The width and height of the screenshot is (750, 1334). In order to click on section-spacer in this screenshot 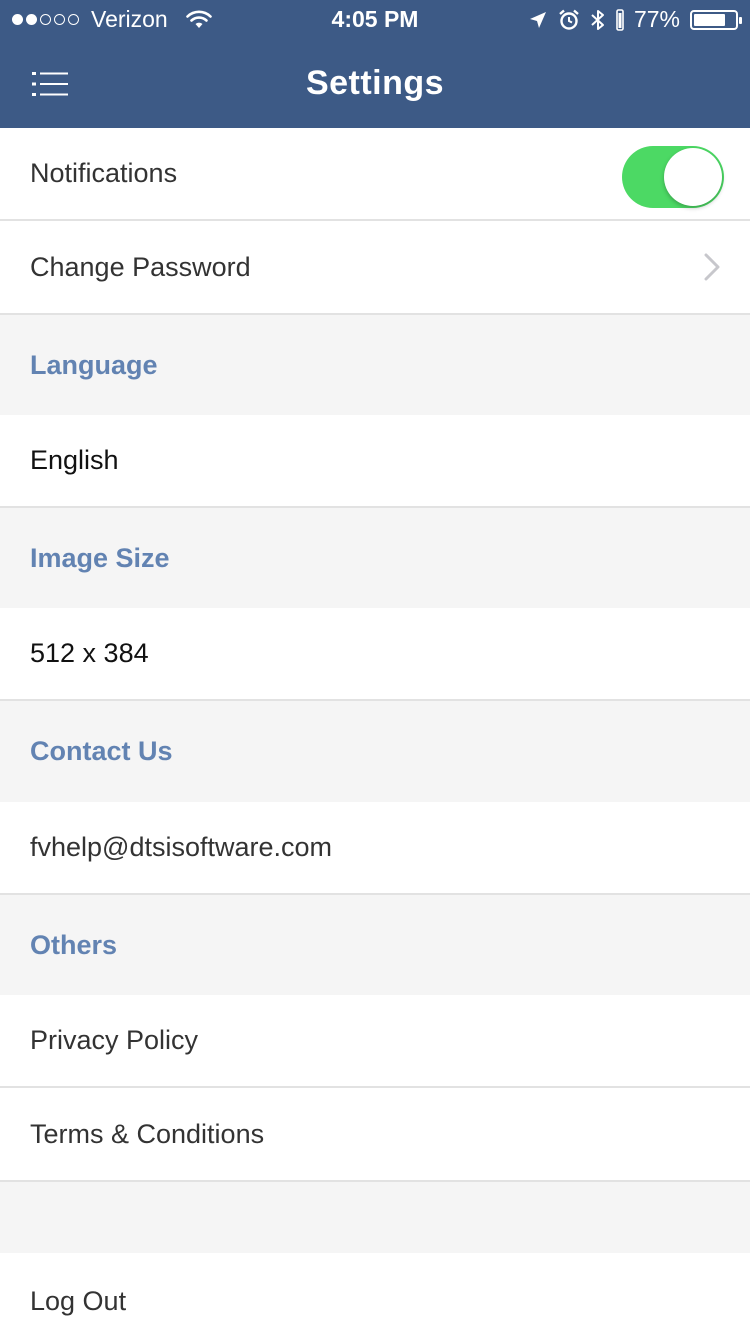, I will do `click(375, 1217)`.